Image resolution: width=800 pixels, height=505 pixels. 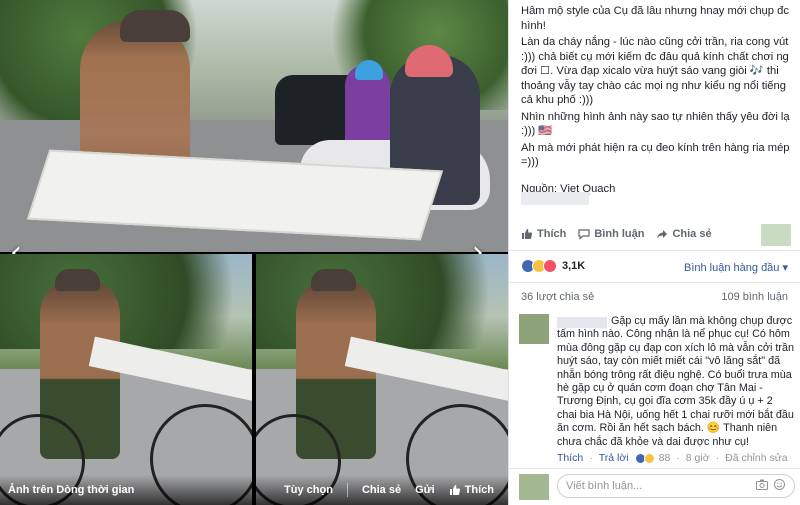 I want to click on send-label: Gửi, so click(x=425, y=490).